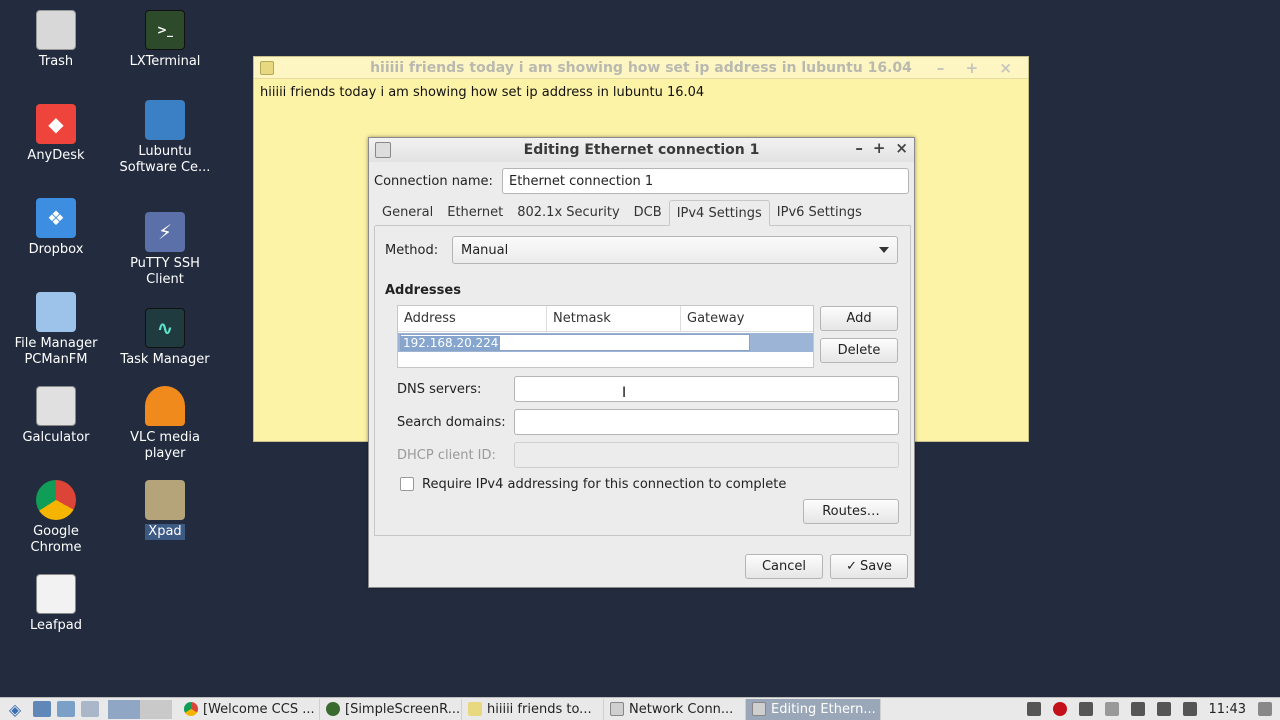  I want to click on method-label: Method:, so click(412, 250).